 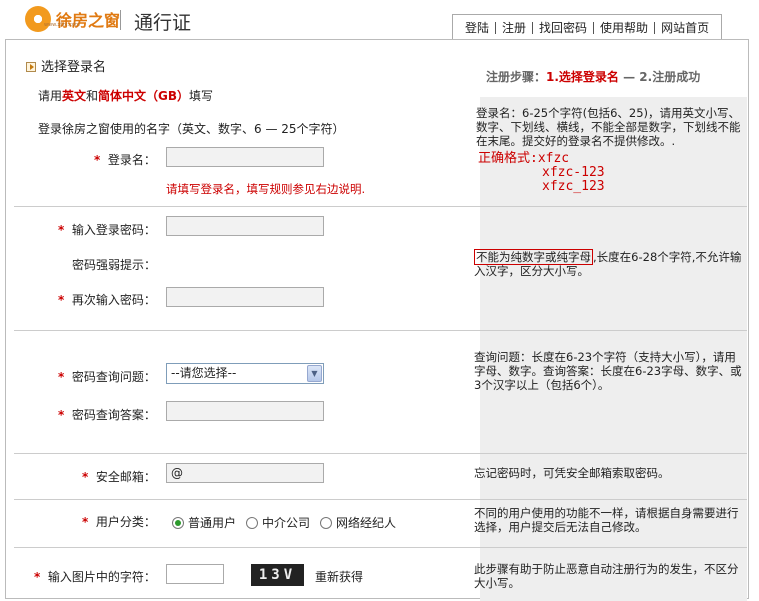 I want to click on password-confirm-label: * 再次输入密码：, so click(x=107, y=300).